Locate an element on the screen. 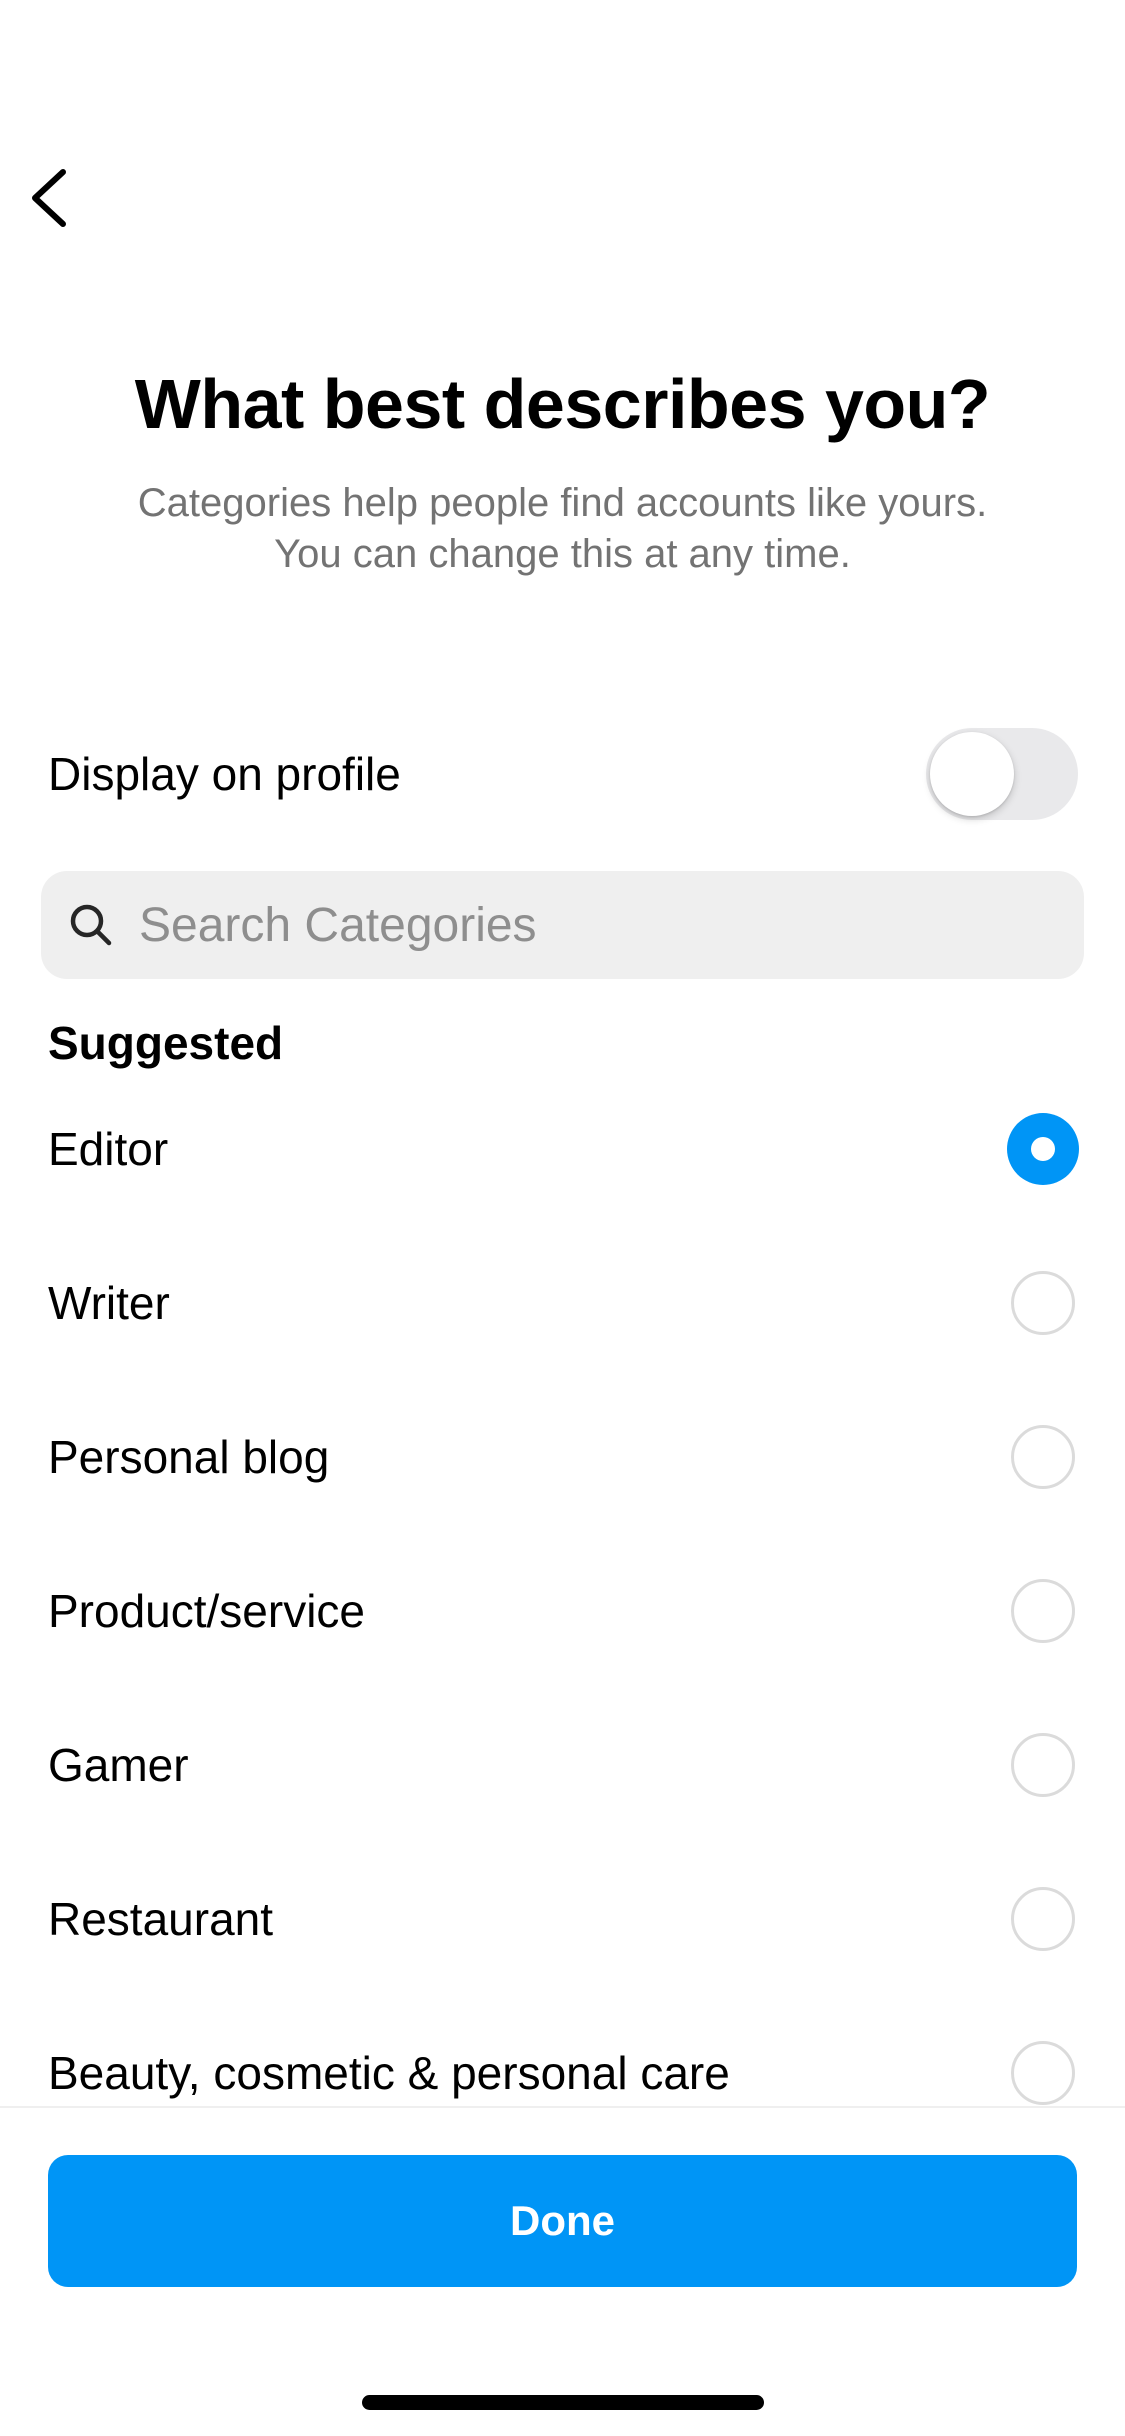 The width and height of the screenshot is (1125, 2436). category-item-gamer: Gamer is located at coordinates (562, 1765).